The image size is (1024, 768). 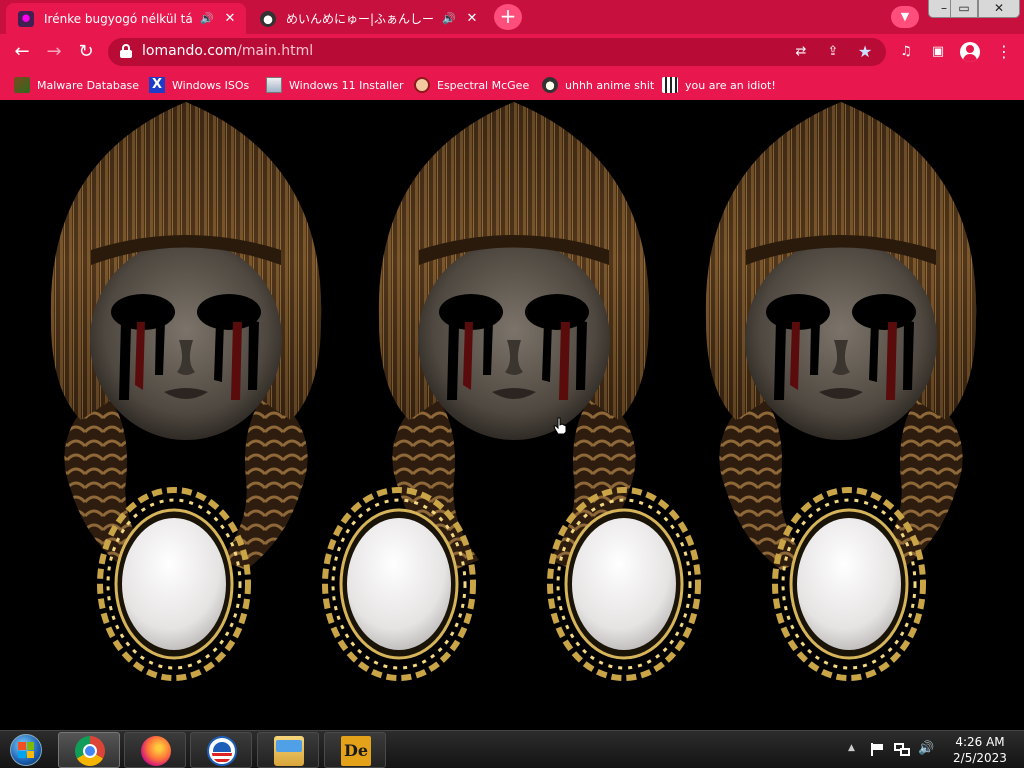 I want to click on chevron-down-icon: ▼, so click(x=905, y=17).